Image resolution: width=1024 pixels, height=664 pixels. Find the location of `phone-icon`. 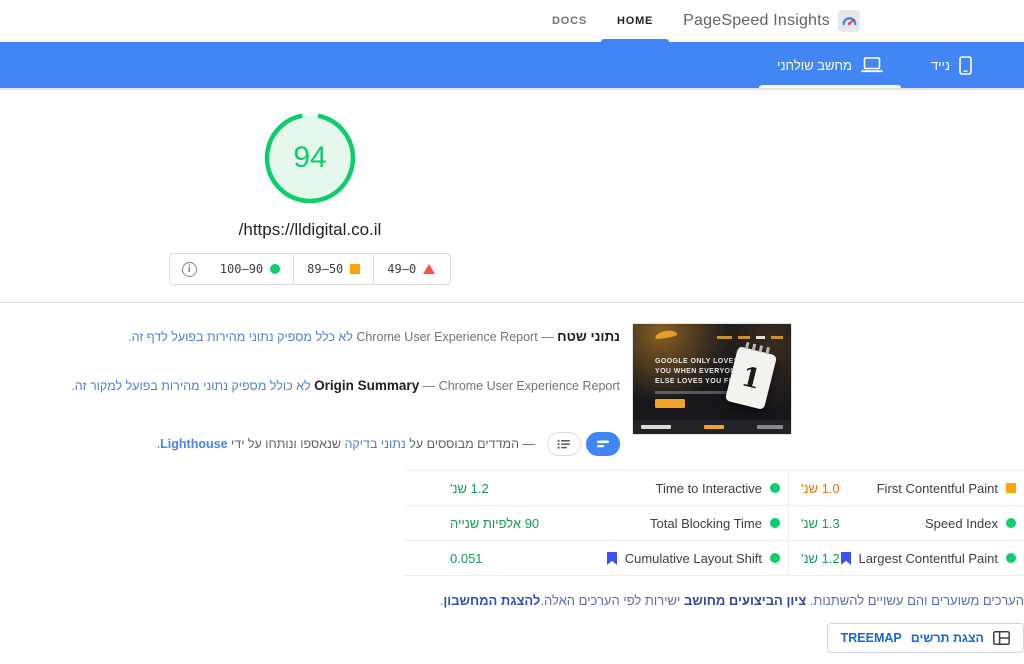

phone-icon is located at coordinates (965, 65).